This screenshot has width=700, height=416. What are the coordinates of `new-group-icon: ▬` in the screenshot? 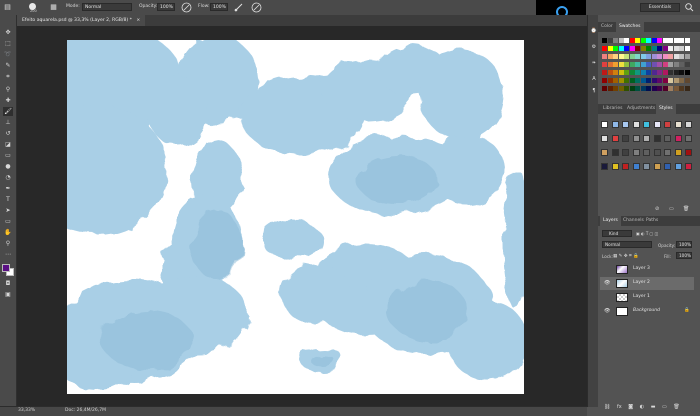 It's located at (653, 407).